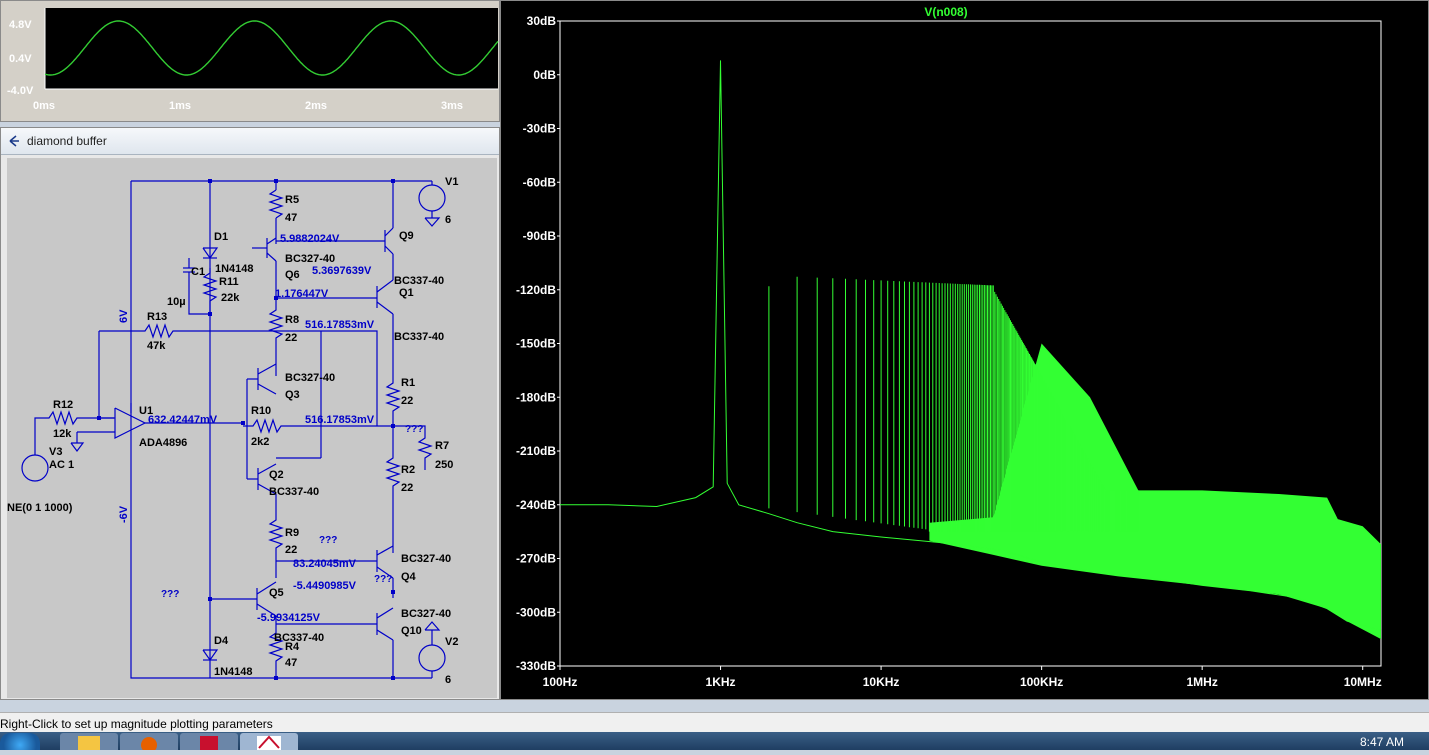  Describe the element at coordinates (721, 682) in the screenshot. I see `fft-x-label: 1KHz` at that location.